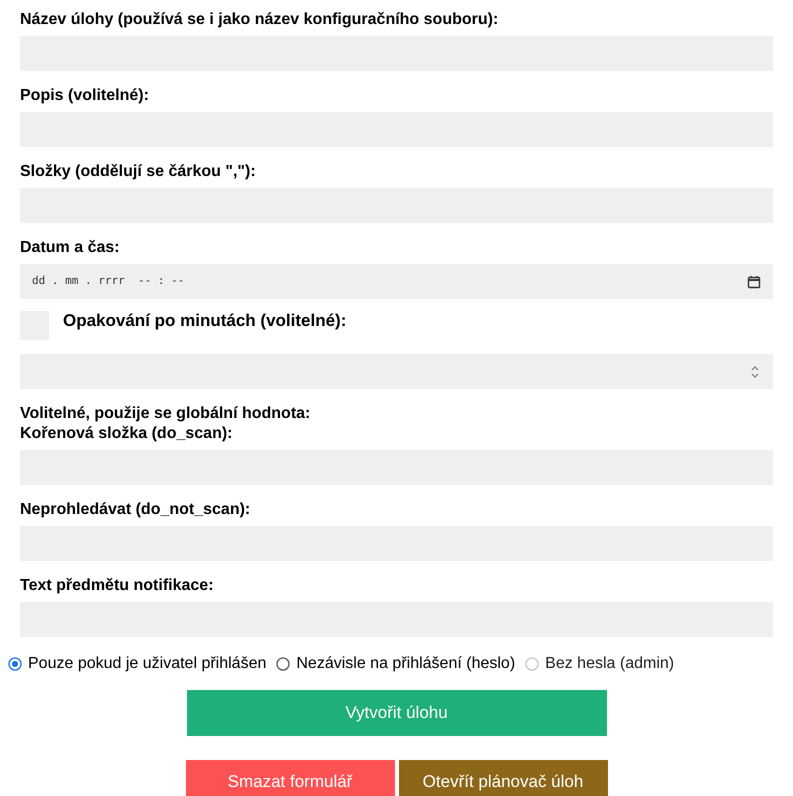  What do you see at coordinates (204, 320) in the screenshot?
I see `field-label: Opakování po minutách (volitelné):` at bounding box center [204, 320].